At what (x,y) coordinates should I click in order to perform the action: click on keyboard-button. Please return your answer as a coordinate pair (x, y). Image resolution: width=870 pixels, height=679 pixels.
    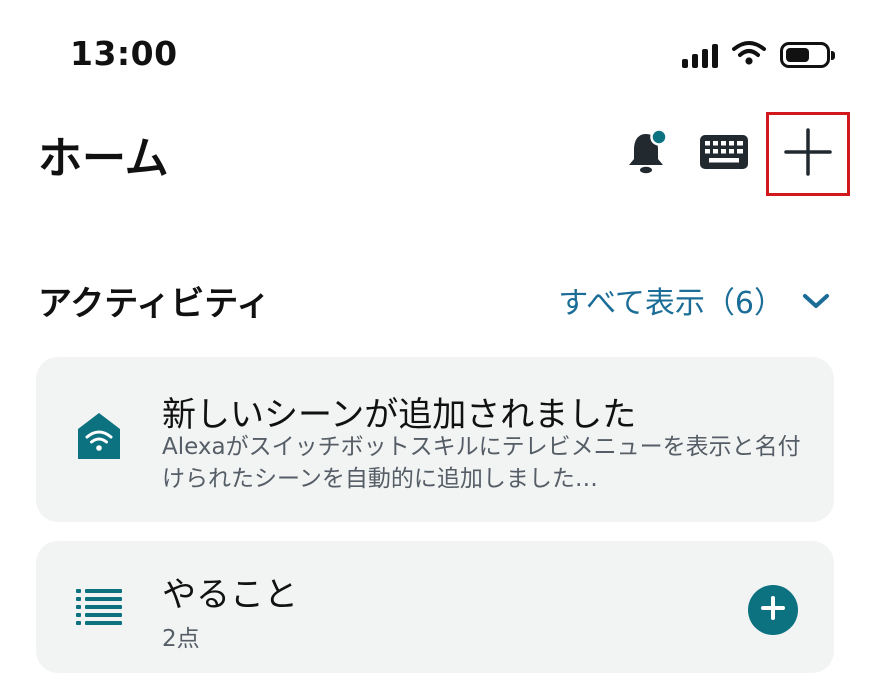
    Looking at the image, I should click on (724, 154).